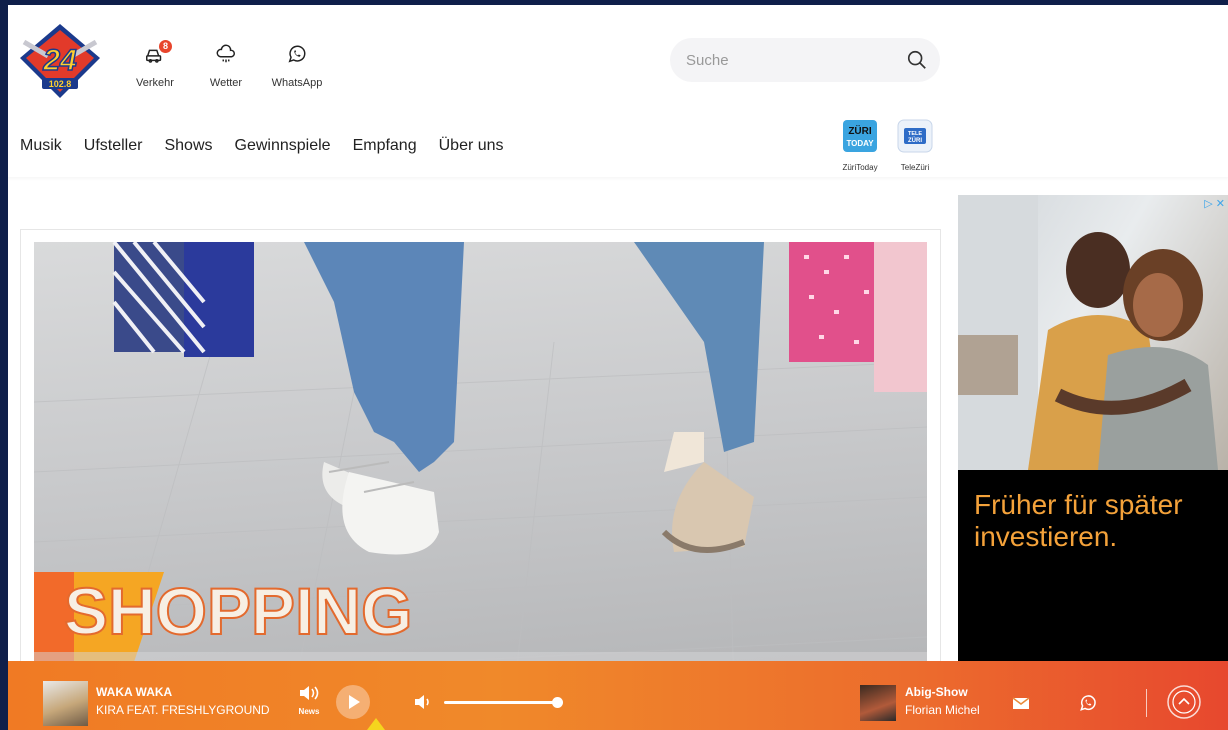  I want to click on play-icon, so click(354, 702).